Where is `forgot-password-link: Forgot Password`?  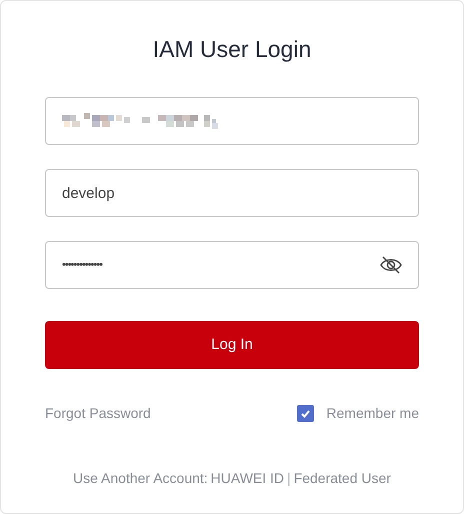
forgot-password-link: Forgot Password is located at coordinates (98, 413).